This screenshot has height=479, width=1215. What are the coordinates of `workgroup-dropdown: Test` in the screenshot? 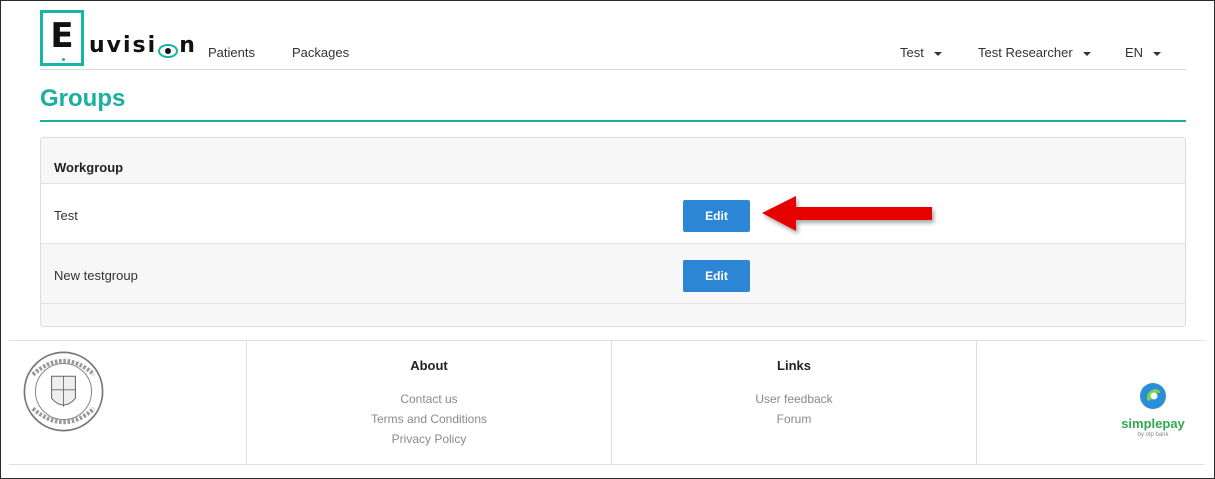 It's located at (921, 52).